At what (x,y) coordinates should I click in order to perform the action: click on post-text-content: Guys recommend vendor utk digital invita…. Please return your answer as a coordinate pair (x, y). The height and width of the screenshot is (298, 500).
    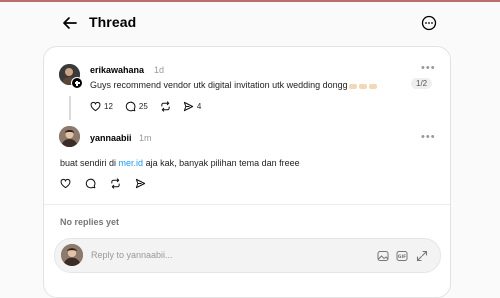
    Looking at the image, I should click on (219, 85).